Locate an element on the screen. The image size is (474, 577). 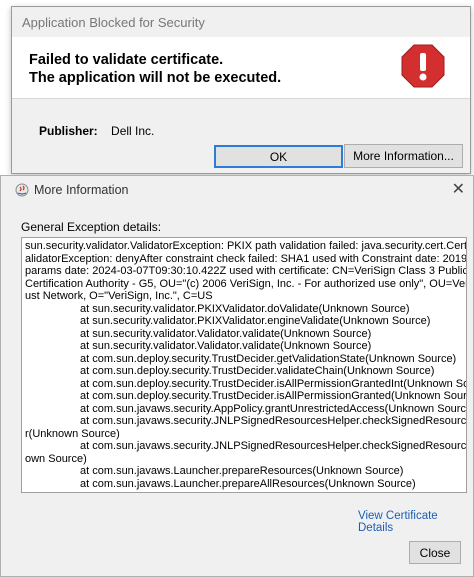
stop-icon is located at coordinates (423, 66).